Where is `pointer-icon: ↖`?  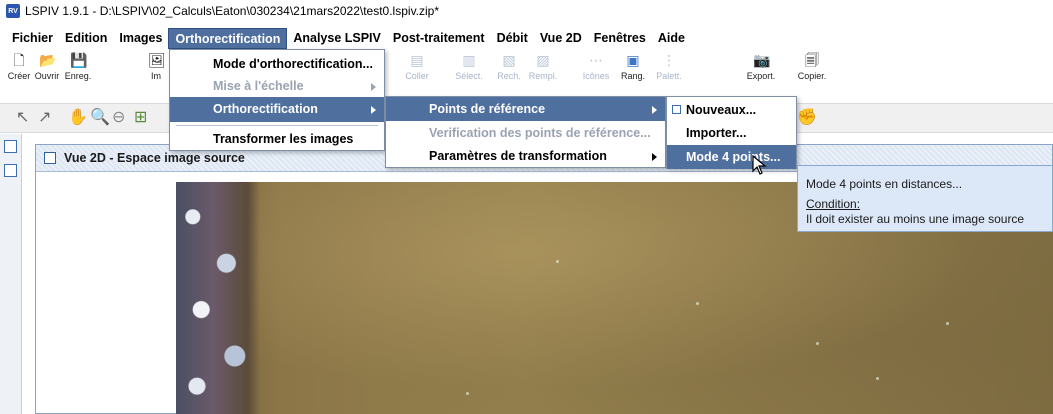 pointer-icon: ↖ is located at coordinates (22, 118).